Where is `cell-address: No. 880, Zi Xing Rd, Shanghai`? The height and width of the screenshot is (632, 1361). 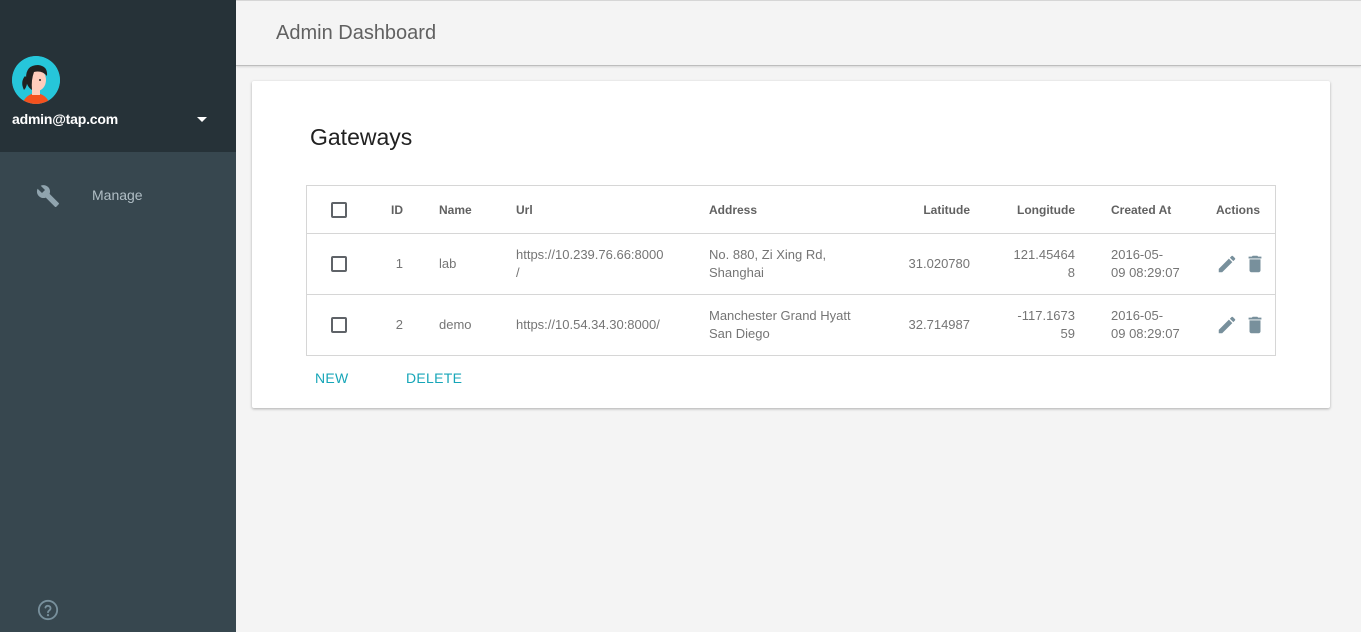 cell-address: No. 880, Zi Xing Rd, Shanghai is located at coordinates (789, 264).